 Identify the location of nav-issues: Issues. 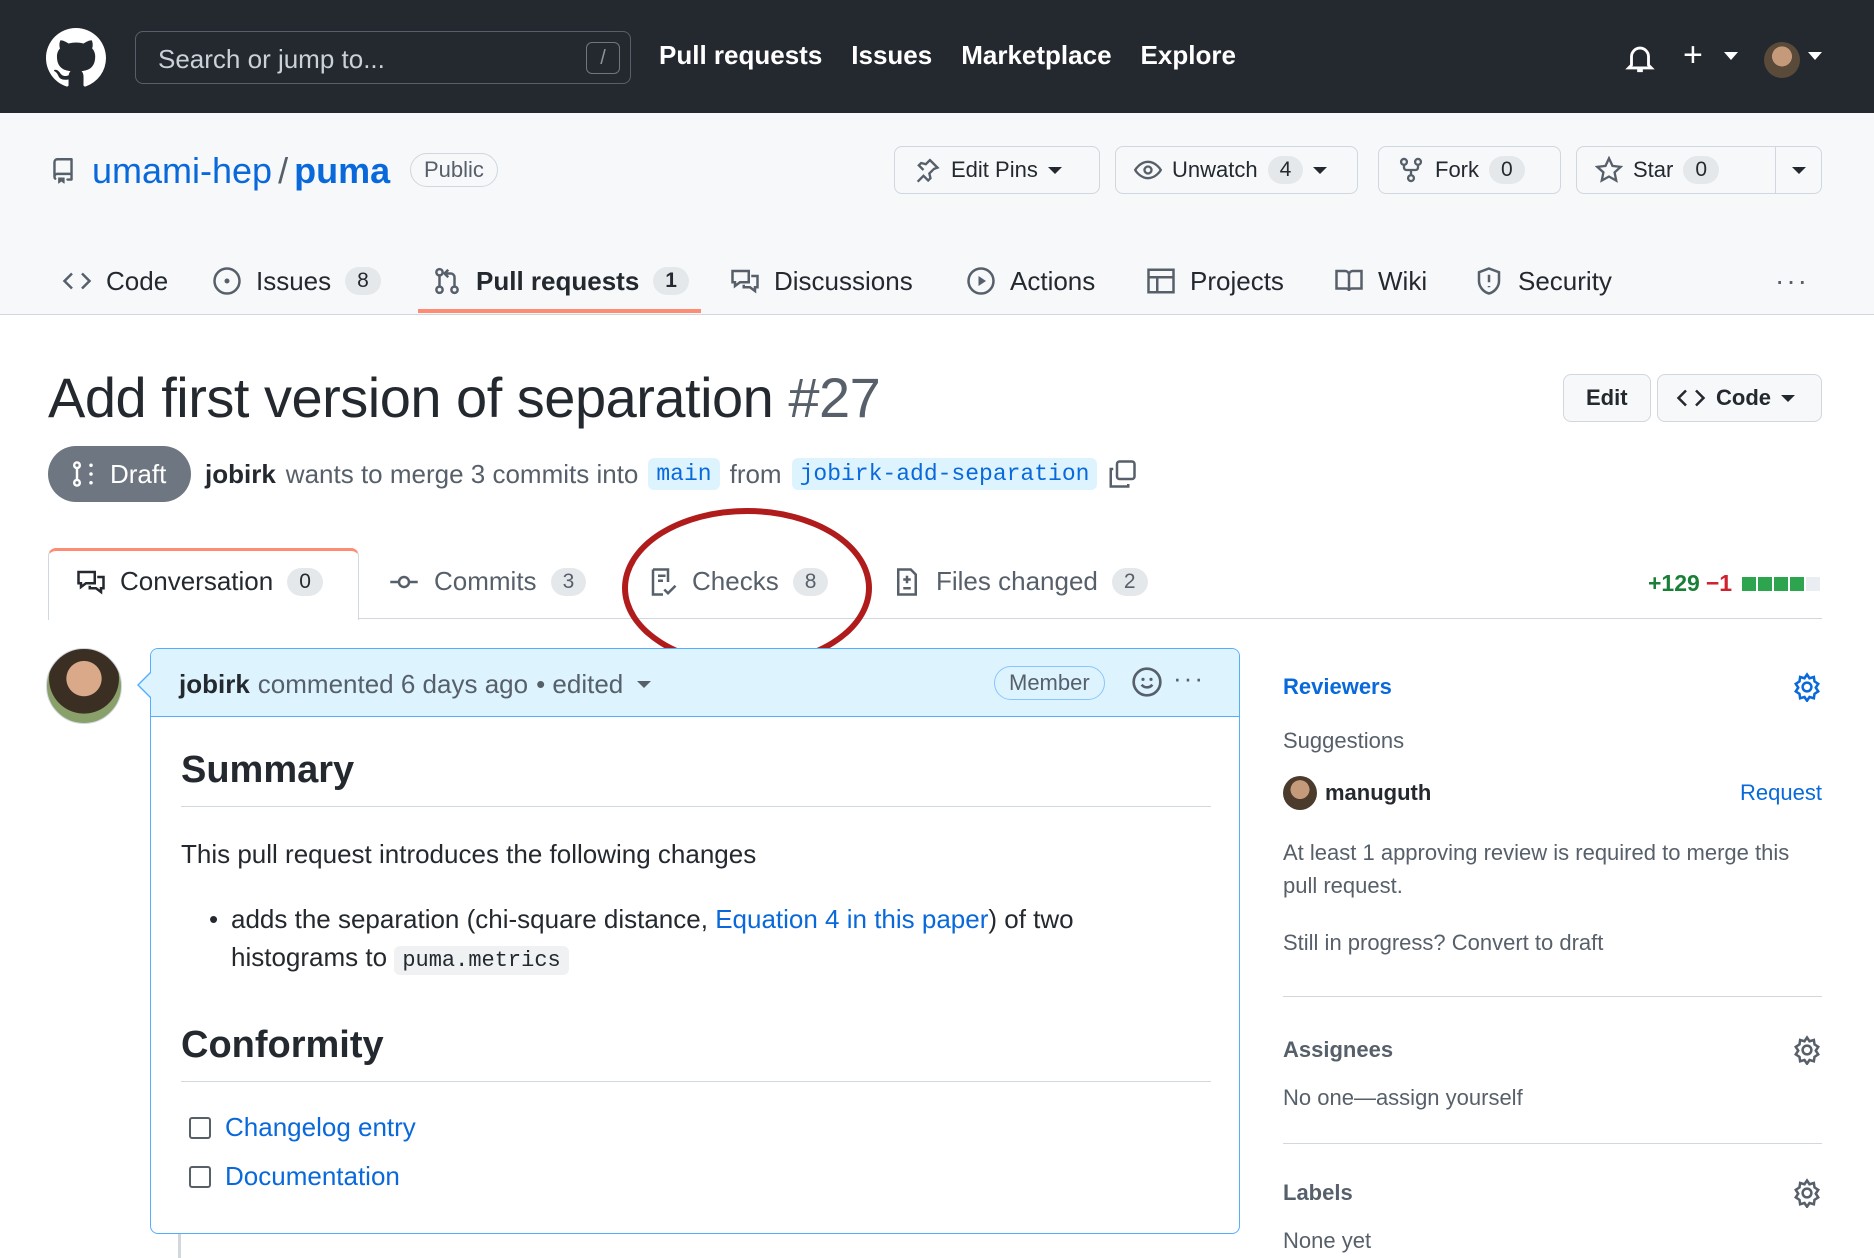
(891, 55).